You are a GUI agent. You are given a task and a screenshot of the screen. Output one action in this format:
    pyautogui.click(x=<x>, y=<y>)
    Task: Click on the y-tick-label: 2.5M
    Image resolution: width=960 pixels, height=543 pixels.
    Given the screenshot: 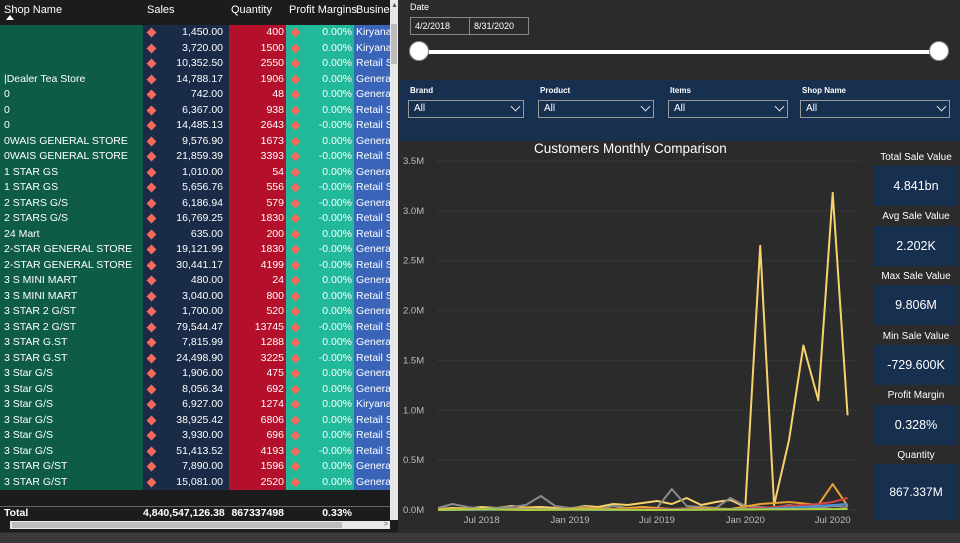 What is the action you would take?
    pyautogui.click(x=413, y=261)
    